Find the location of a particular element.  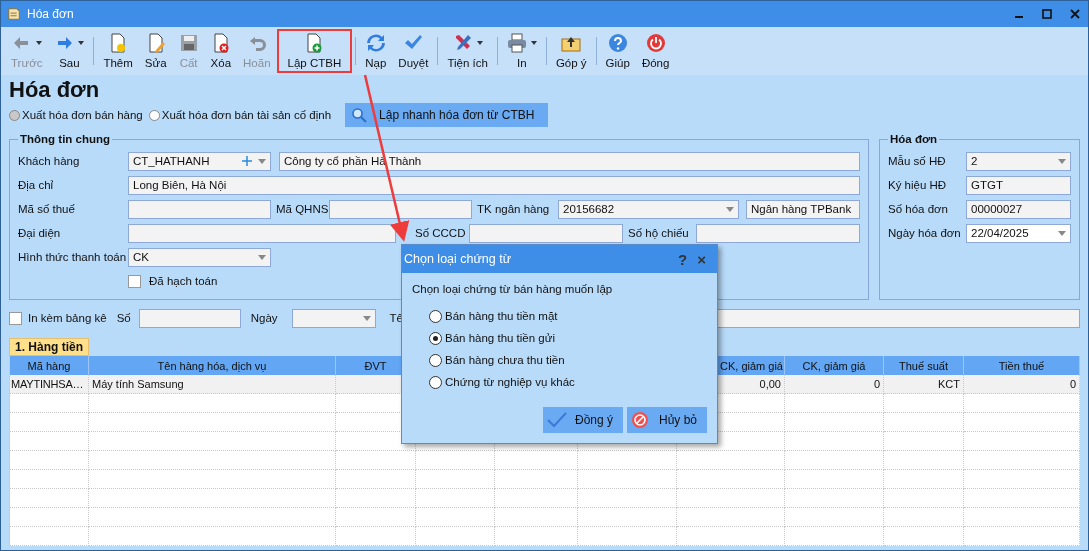

help-icon is located at coordinates (617, 43).